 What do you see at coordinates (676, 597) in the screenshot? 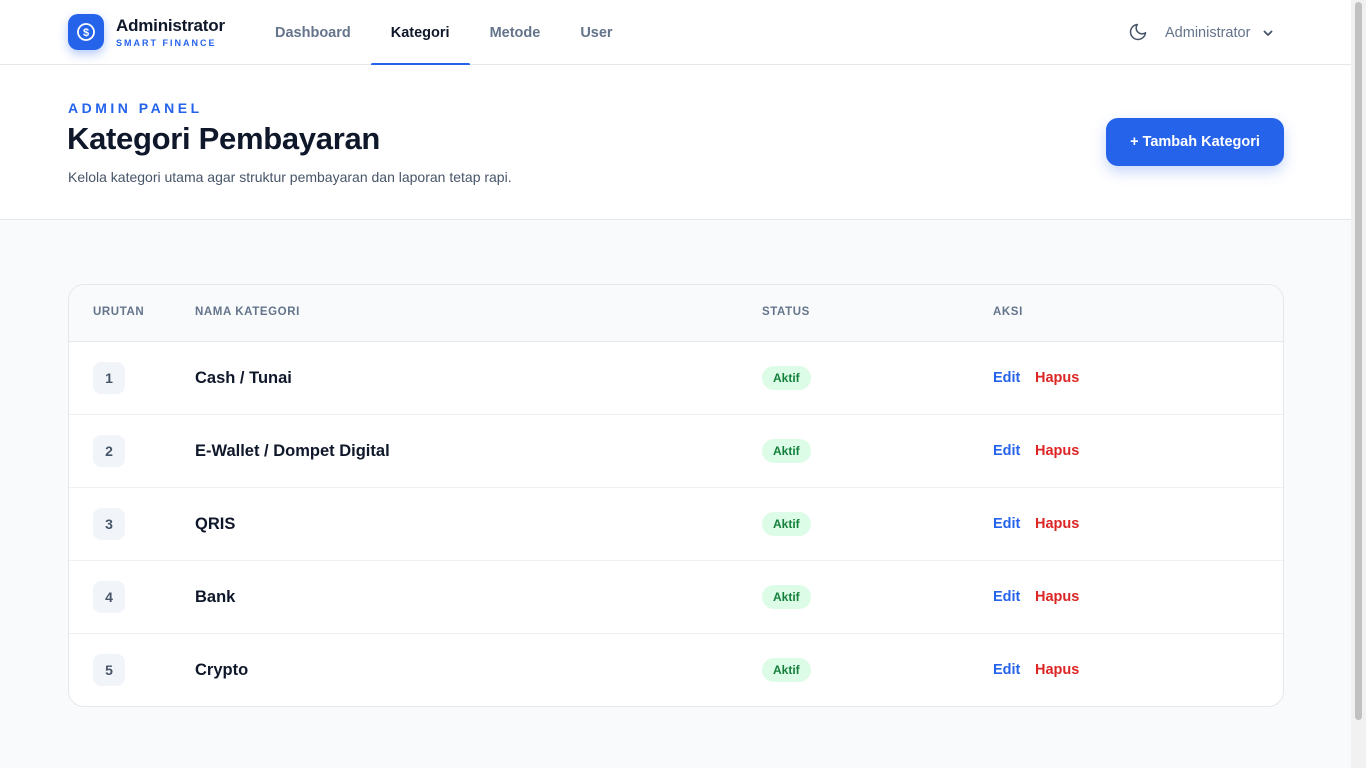
I see `table-row: 4 Bank Aktif Edit Hapus` at bounding box center [676, 597].